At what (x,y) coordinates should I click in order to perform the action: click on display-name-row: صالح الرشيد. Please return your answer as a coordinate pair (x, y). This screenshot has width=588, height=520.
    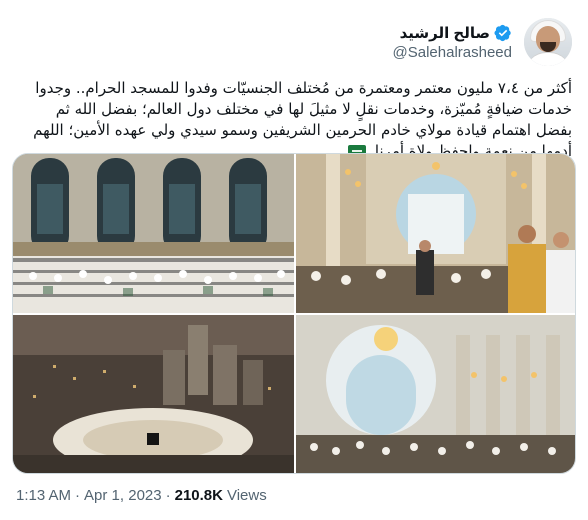
    Looking at the image, I should click on (456, 33).